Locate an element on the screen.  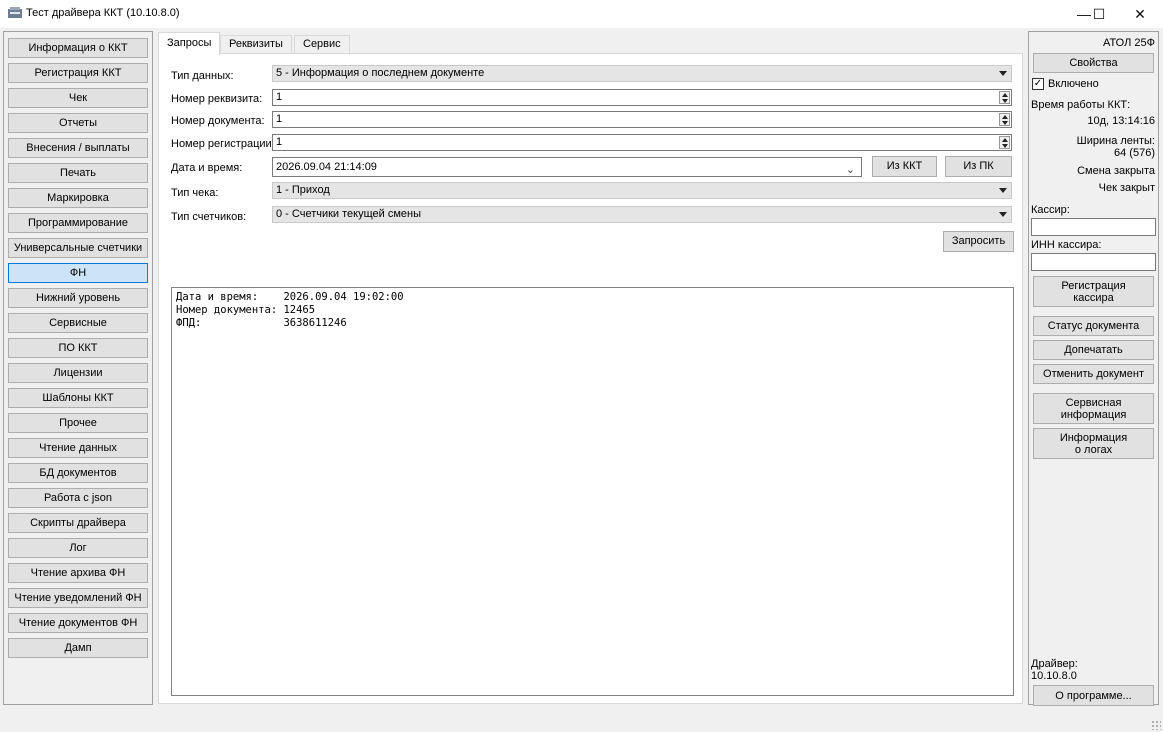
receipt-status: Чек закрыт is located at coordinates (1126, 188).